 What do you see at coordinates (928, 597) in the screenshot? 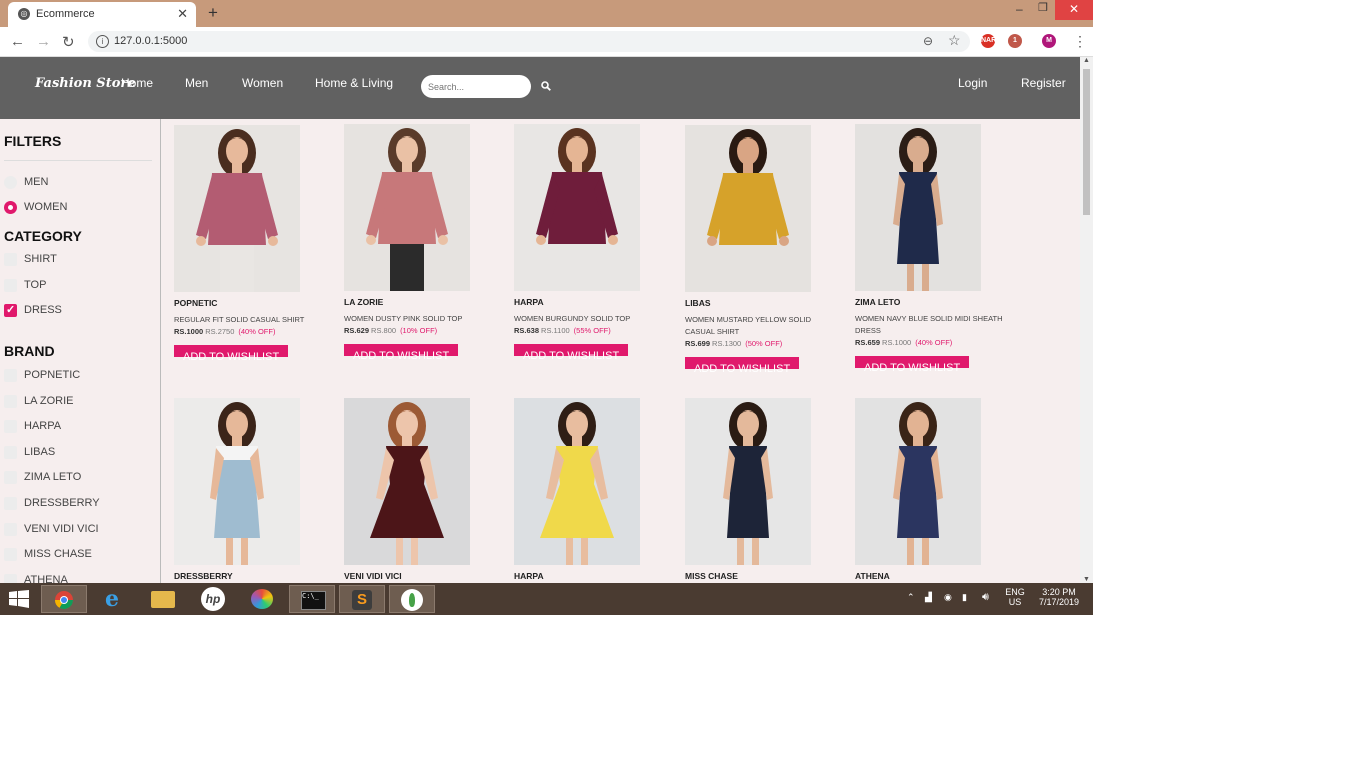
I see `tray-network-icon: ▟` at bounding box center [928, 597].